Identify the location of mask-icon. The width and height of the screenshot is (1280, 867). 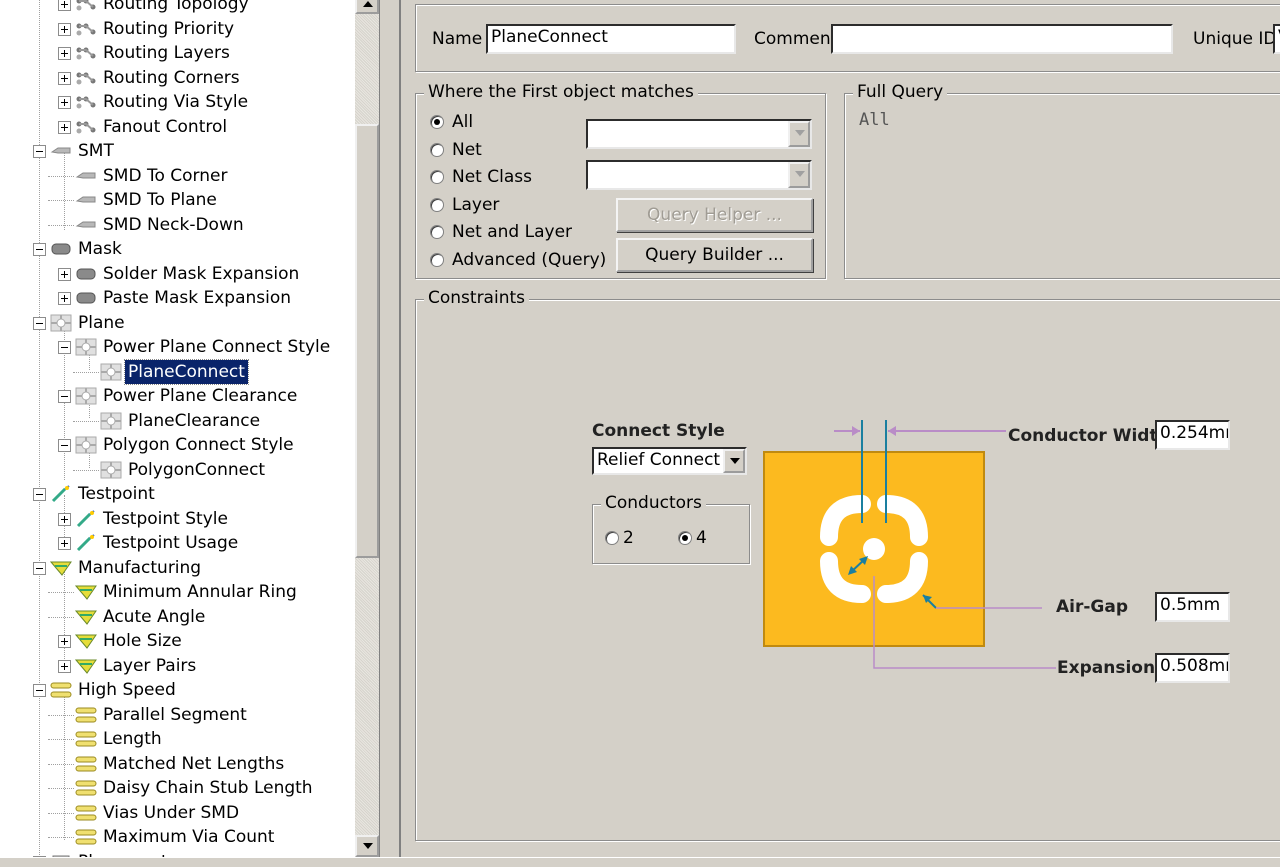
(86, 274).